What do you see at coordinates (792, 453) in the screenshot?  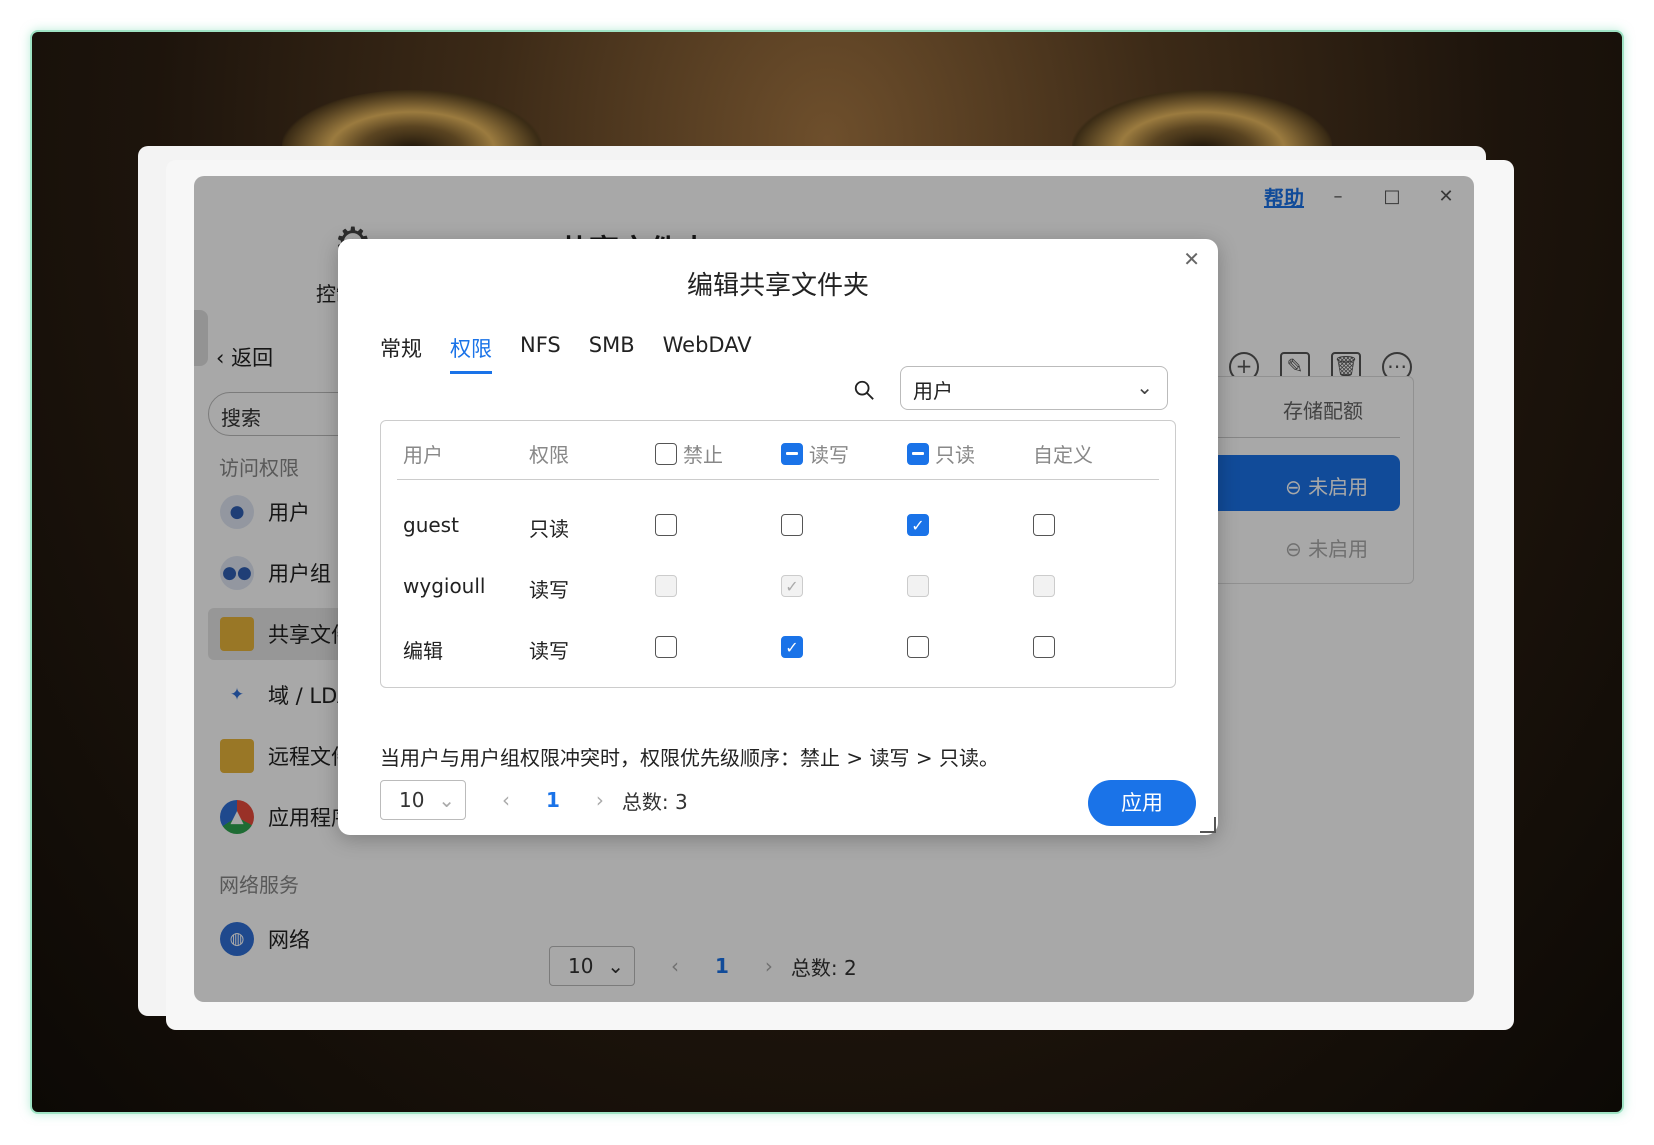 I see `select-all-read-write-checkbox` at bounding box center [792, 453].